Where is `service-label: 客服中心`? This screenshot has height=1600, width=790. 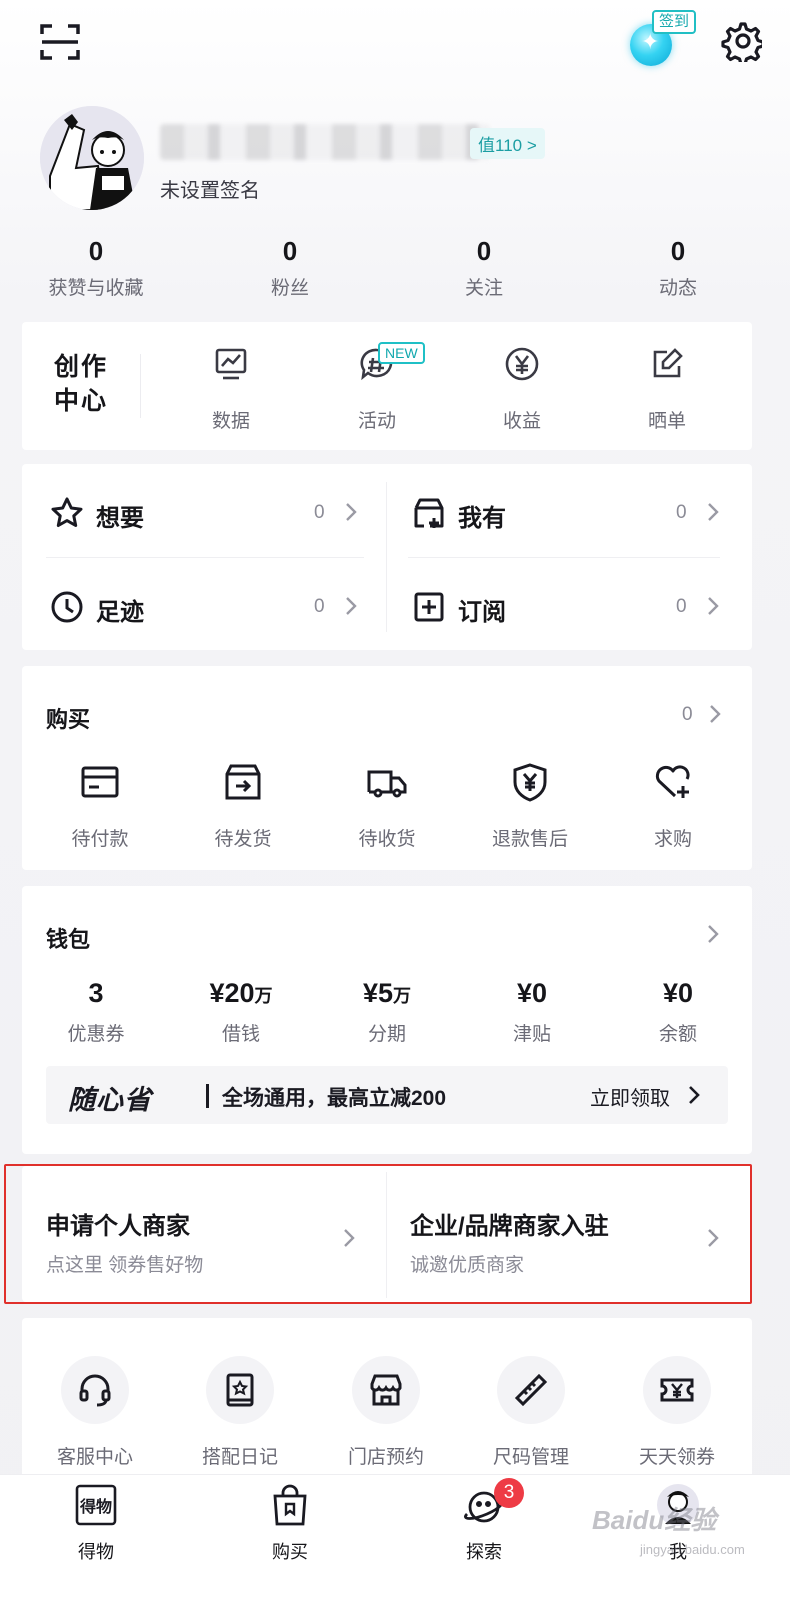
service-label: 客服中心 is located at coordinates (94, 1457).